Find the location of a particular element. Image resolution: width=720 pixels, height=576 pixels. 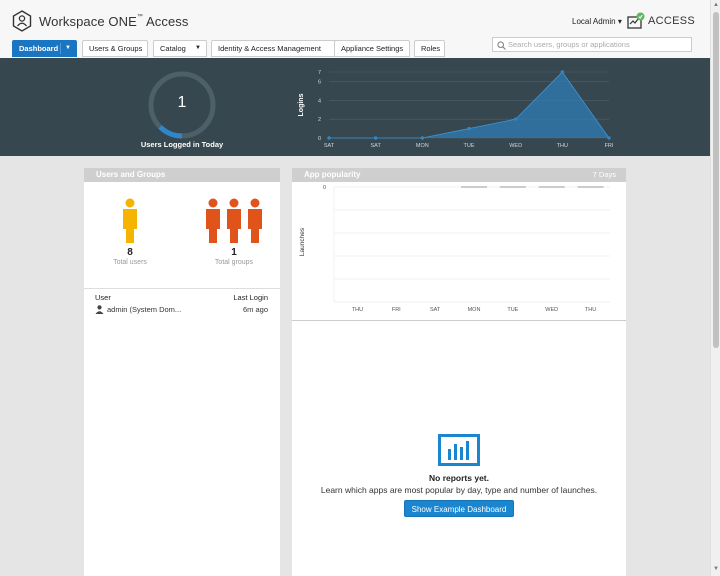

user-menu: Local Admin ▾ is located at coordinates (597, 21).